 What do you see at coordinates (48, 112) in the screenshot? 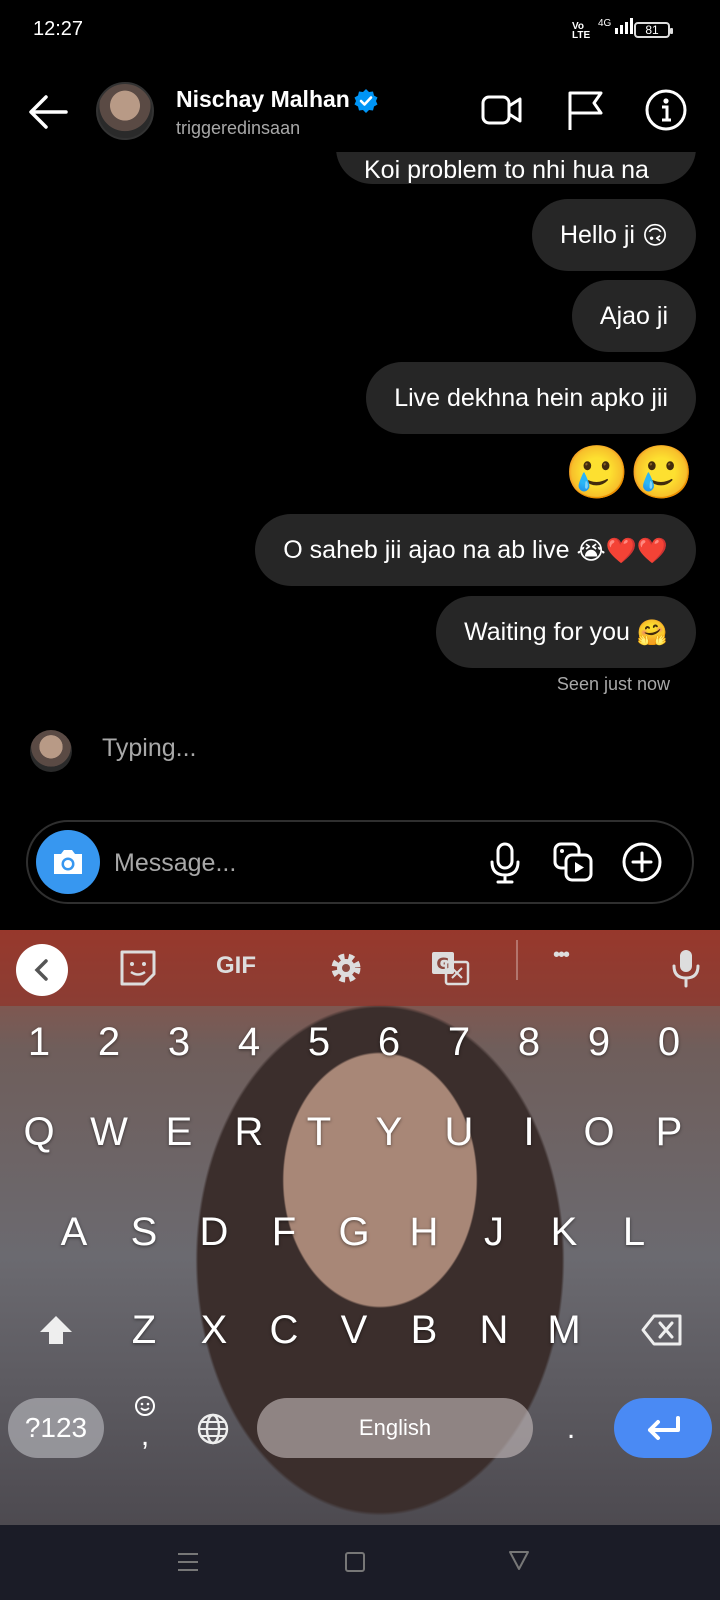
I see `back-arrow-icon` at bounding box center [48, 112].